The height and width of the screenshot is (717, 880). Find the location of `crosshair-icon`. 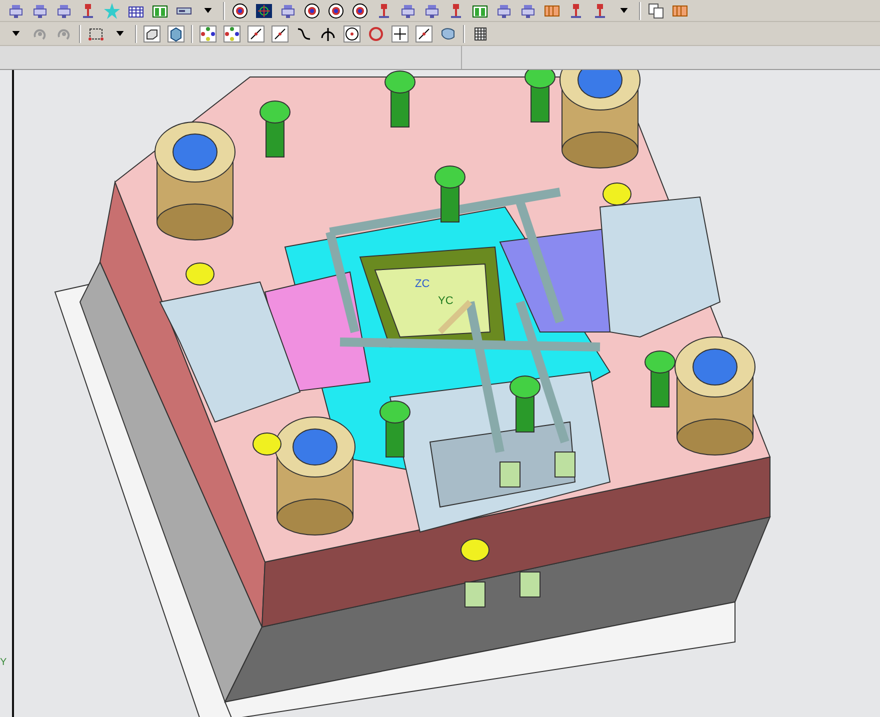

crosshair-icon is located at coordinates (400, 33).